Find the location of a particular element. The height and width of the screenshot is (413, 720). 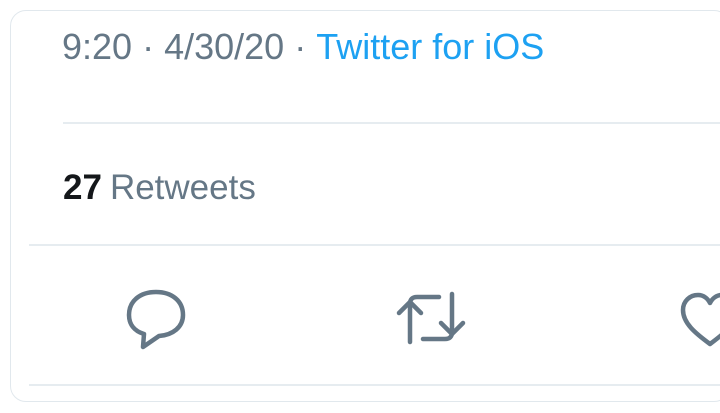

tweet-metadata: 9:20 · 4/30/20 · Twitter for iOS is located at coordinates (303, 47).